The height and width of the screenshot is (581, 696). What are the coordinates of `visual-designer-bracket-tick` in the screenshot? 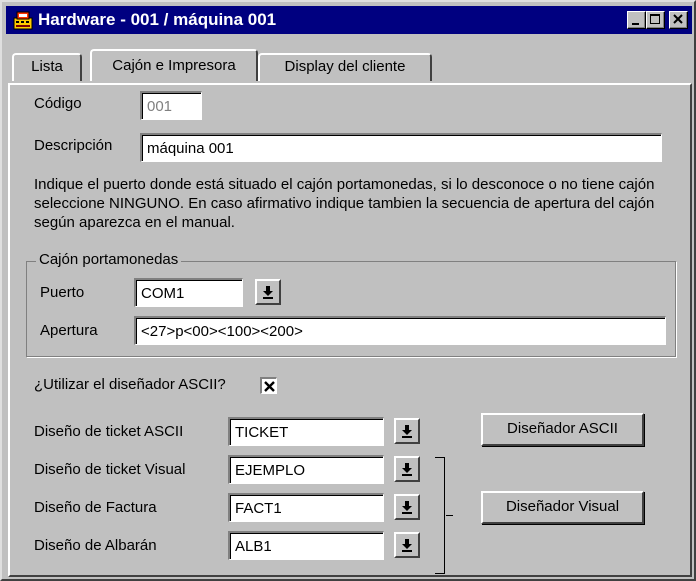 It's located at (449, 515).